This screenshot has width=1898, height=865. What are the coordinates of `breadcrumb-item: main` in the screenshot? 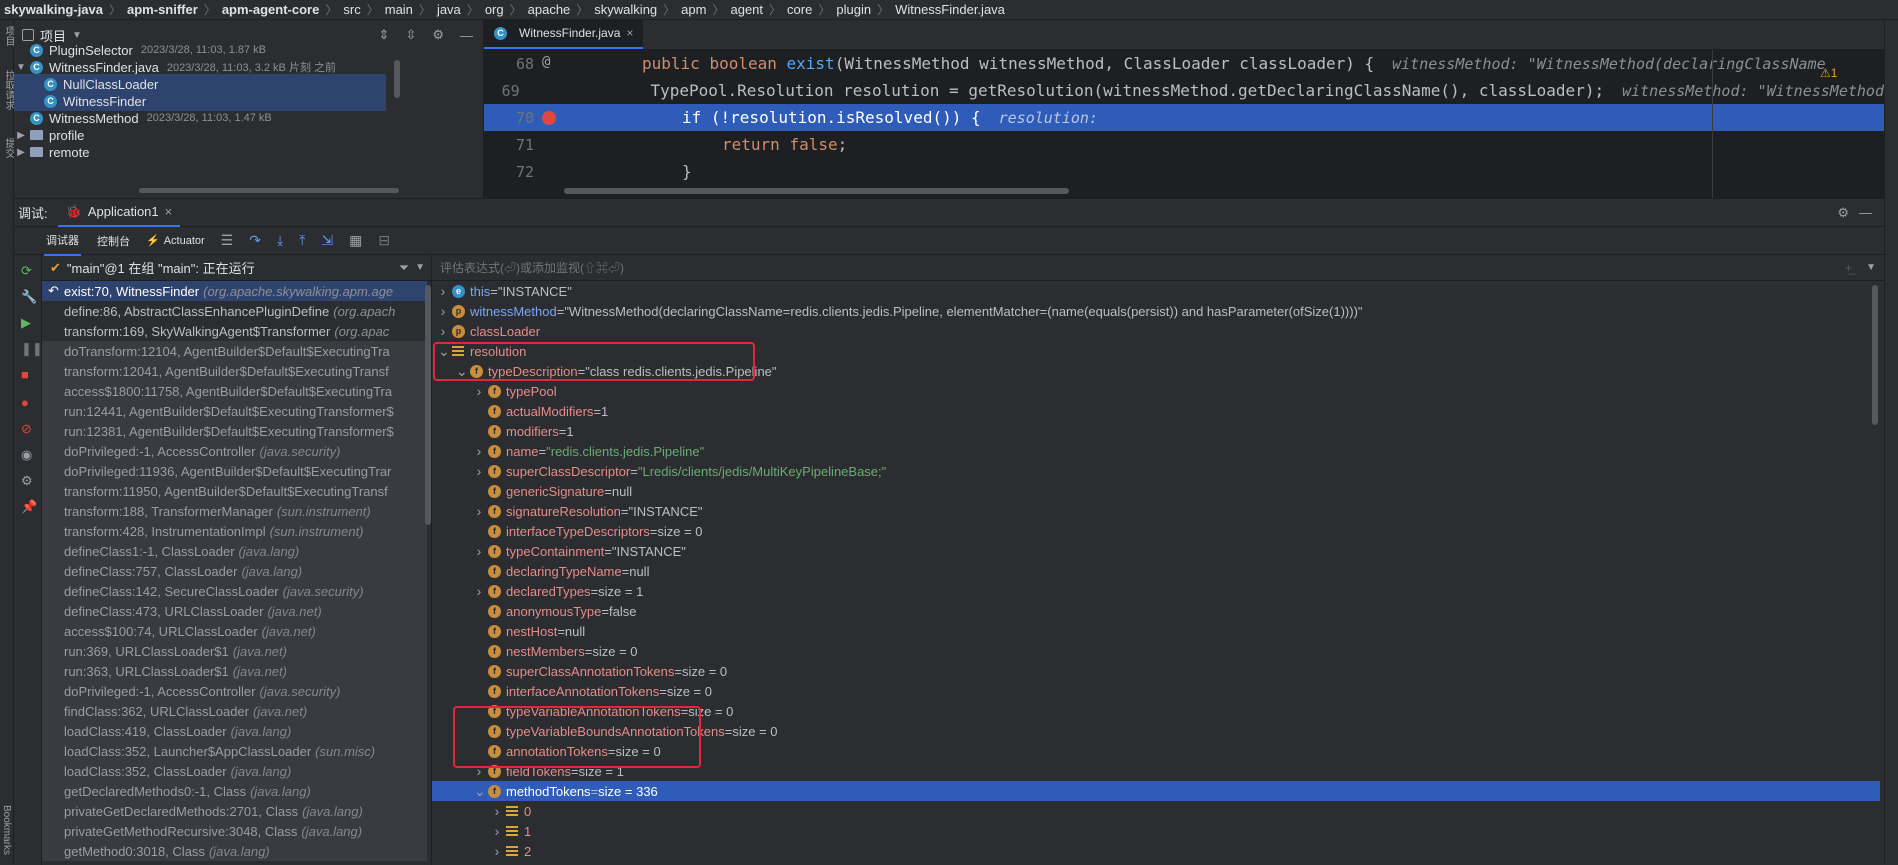 It's located at (399, 9).